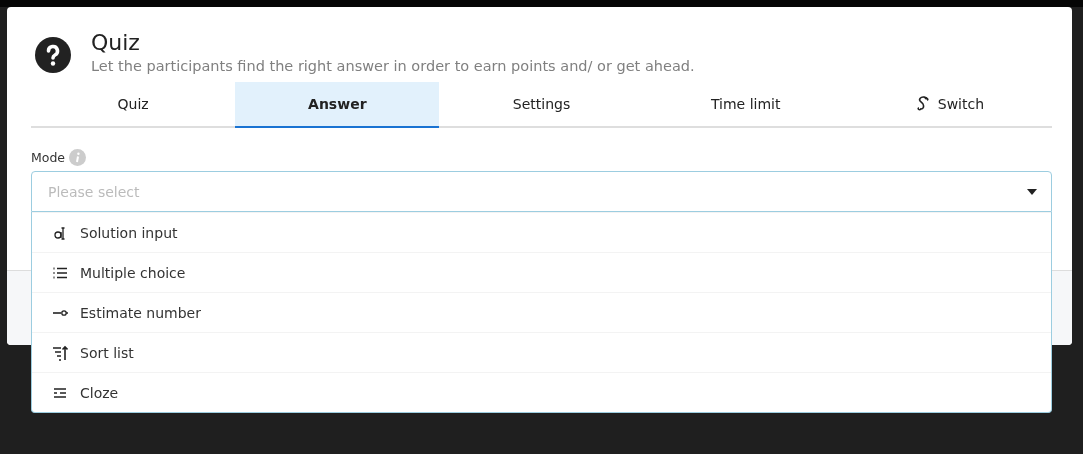 Image resolution: width=1083 pixels, height=454 pixels. I want to click on tab: Time limit, so click(745, 105).